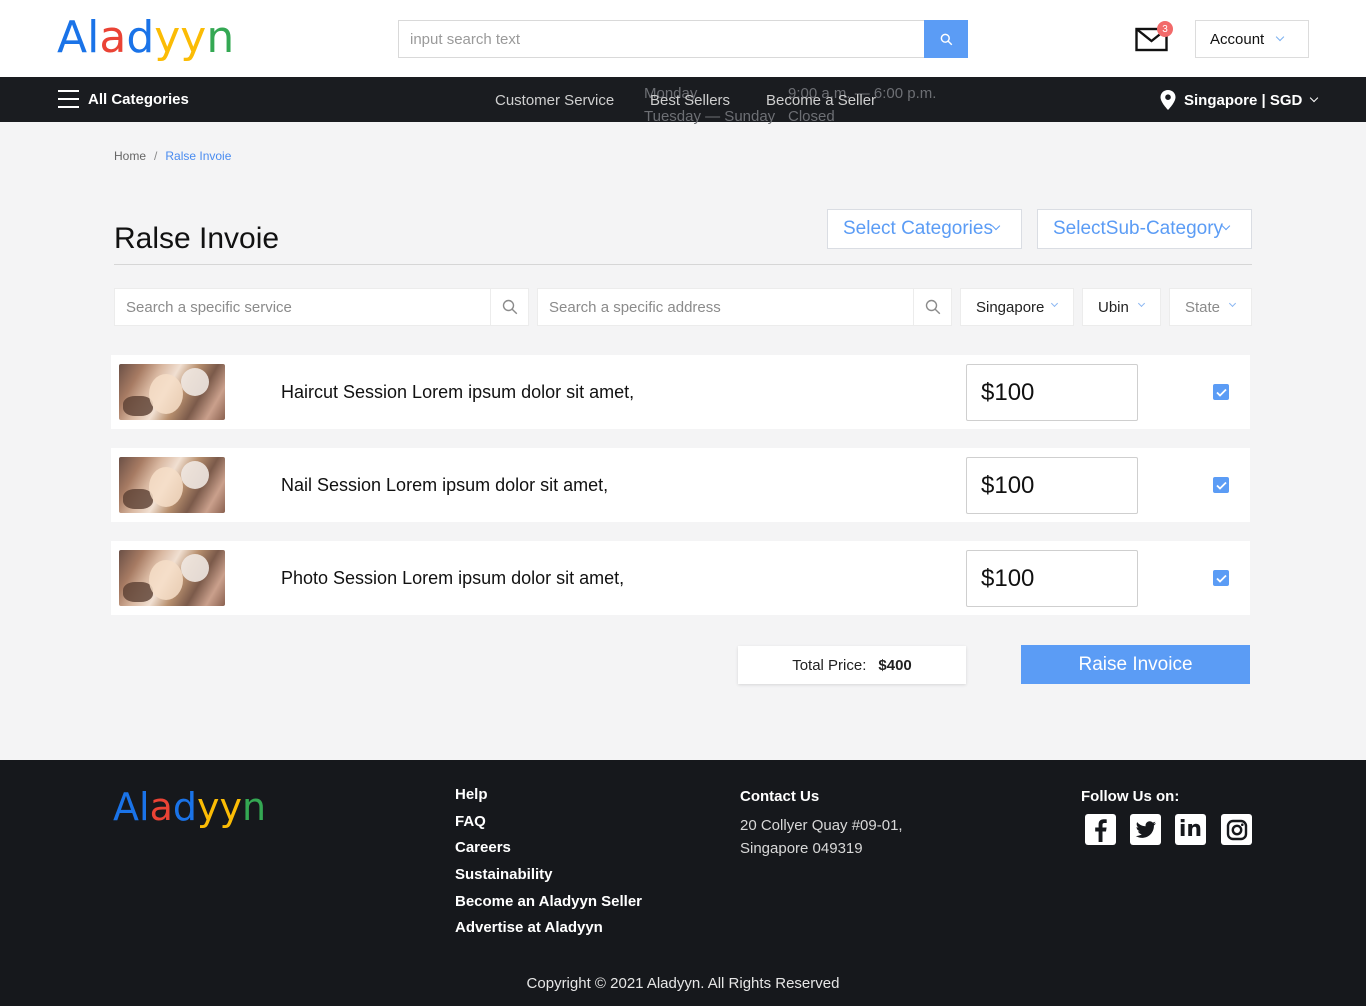 The image size is (1366, 1006). Describe the element at coordinates (1100, 829) in the screenshot. I see `facebook-icon` at that location.